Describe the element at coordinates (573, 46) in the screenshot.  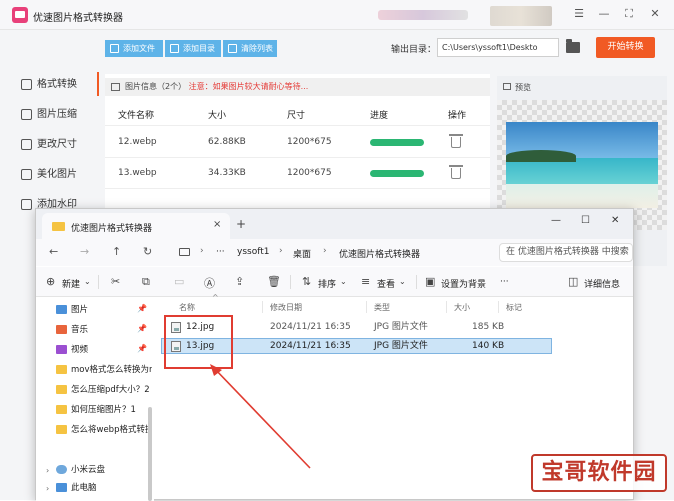
I see `browse-folder-icon` at that location.